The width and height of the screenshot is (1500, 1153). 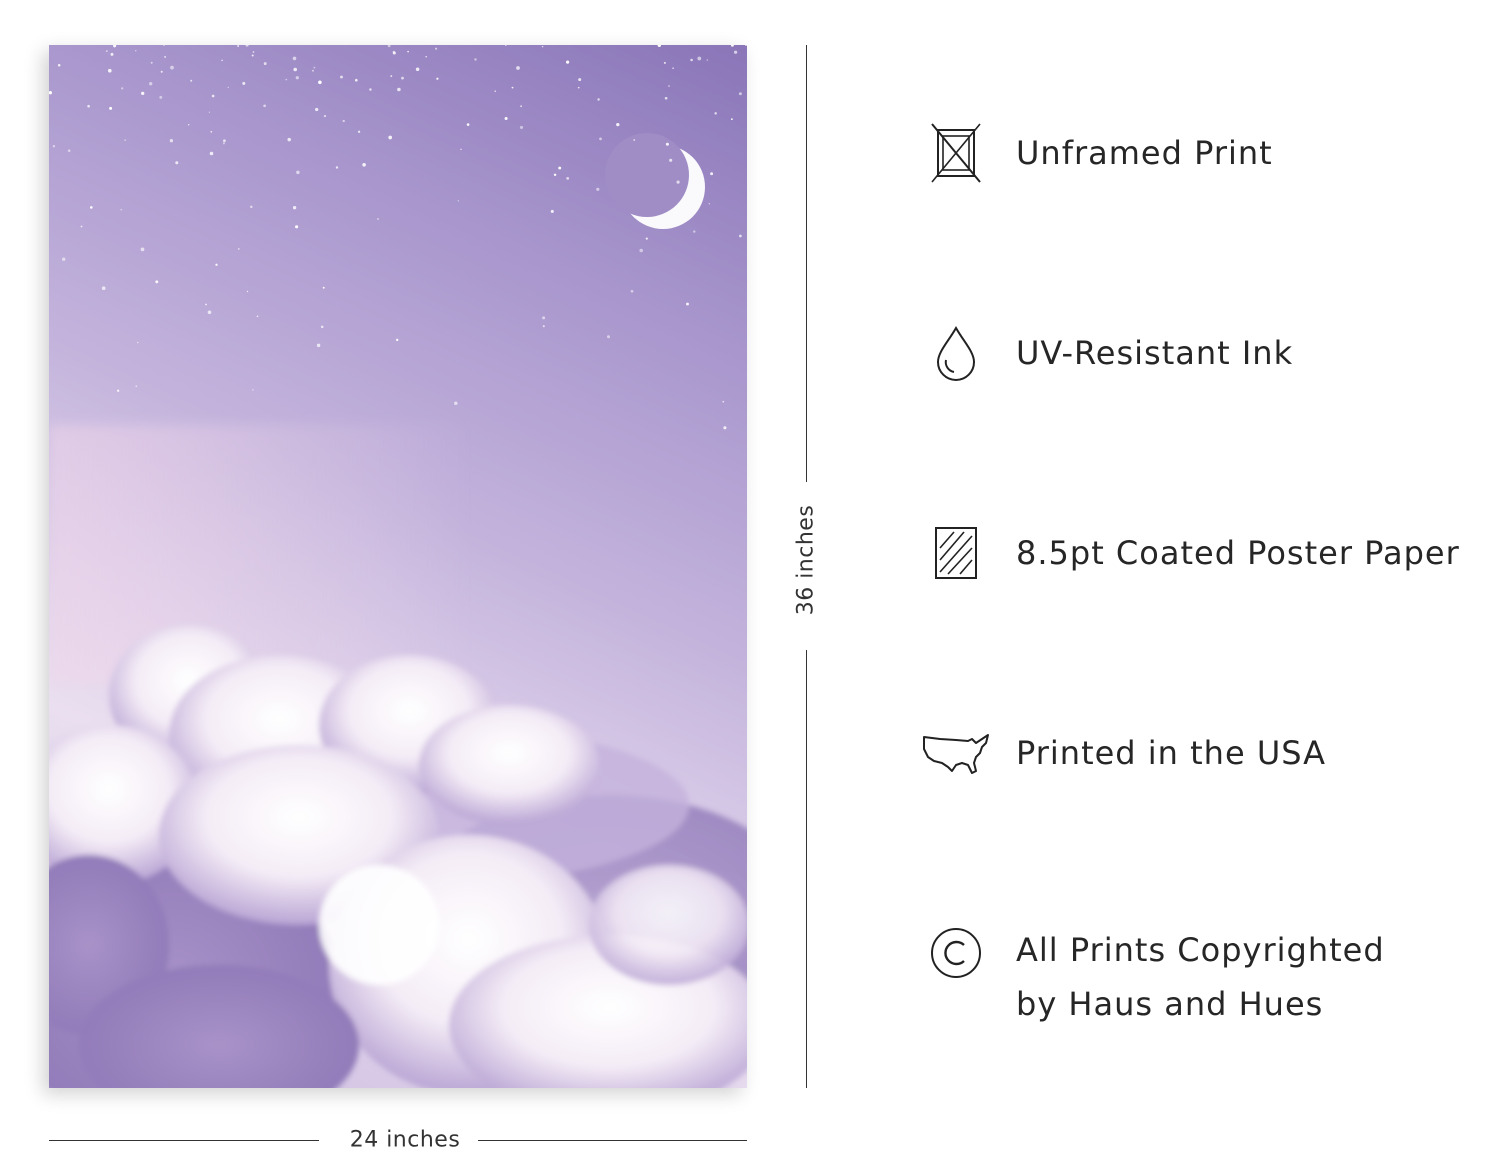 I want to click on feature-ink: UV-Resistant Ink, so click(x=1210, y=353).